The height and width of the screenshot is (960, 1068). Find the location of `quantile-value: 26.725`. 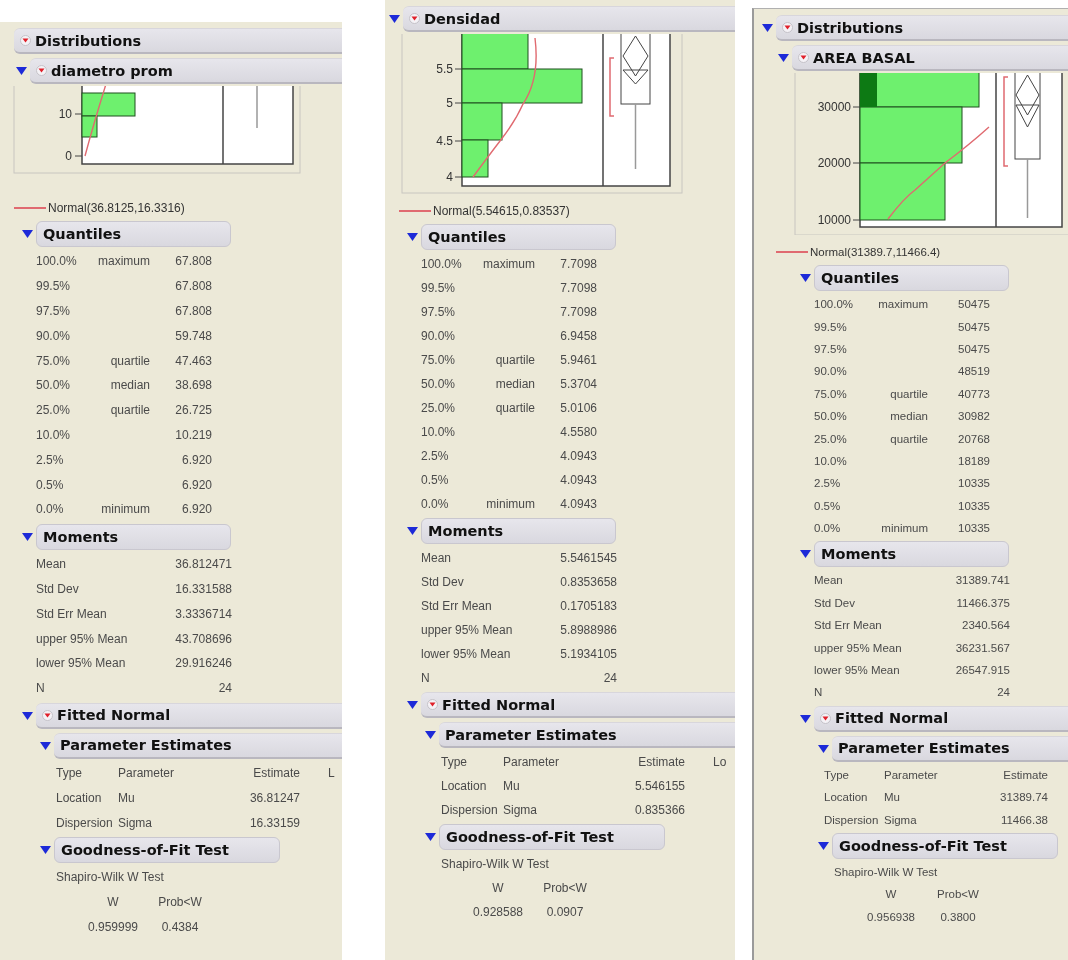

quantile-value: 26.725 is located at coordinates (193, 410).